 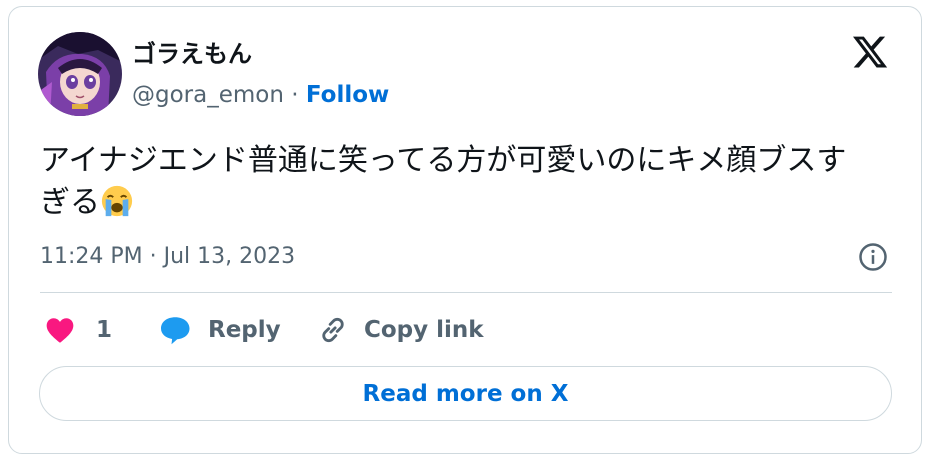 I want to click on tweet-timestamp: 11:24 PM · Jul 13, 2023, so click(x=167, y=257).